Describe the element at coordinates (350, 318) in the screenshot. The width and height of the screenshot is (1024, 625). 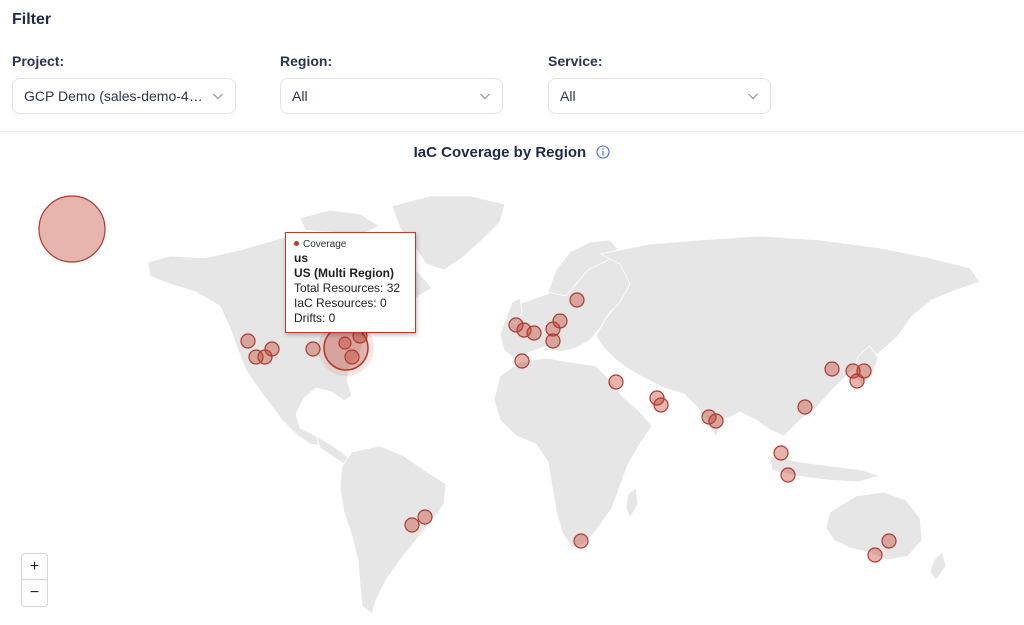
I see `tooltip-drifts: Drifts: 0` at that location.